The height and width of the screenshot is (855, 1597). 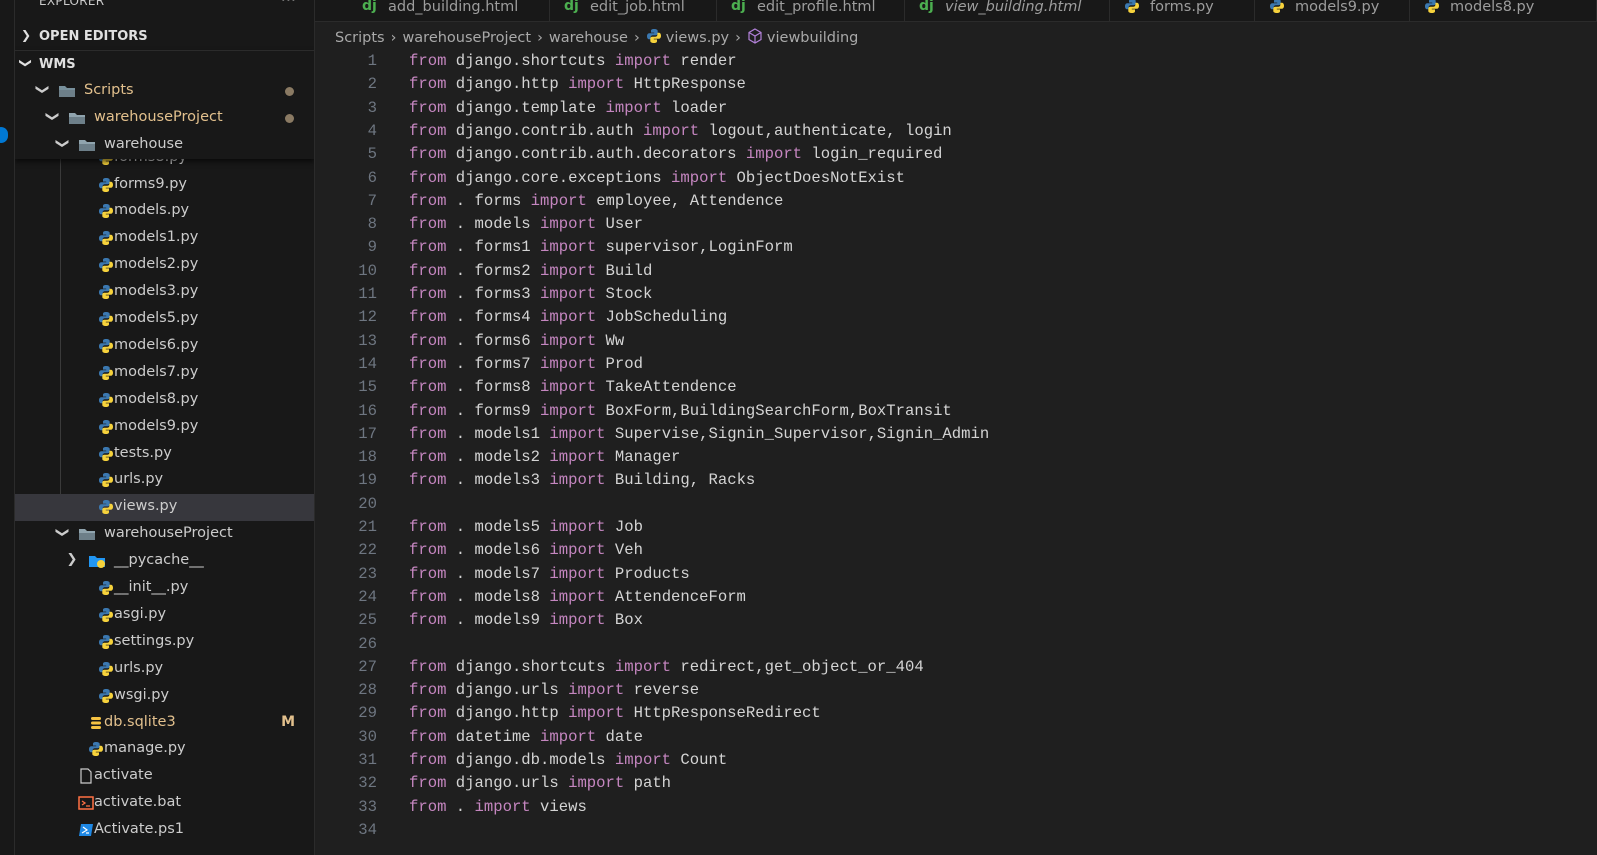 I want to click on tree-folder: ❯ warehouse, so click(x=164, y=145).